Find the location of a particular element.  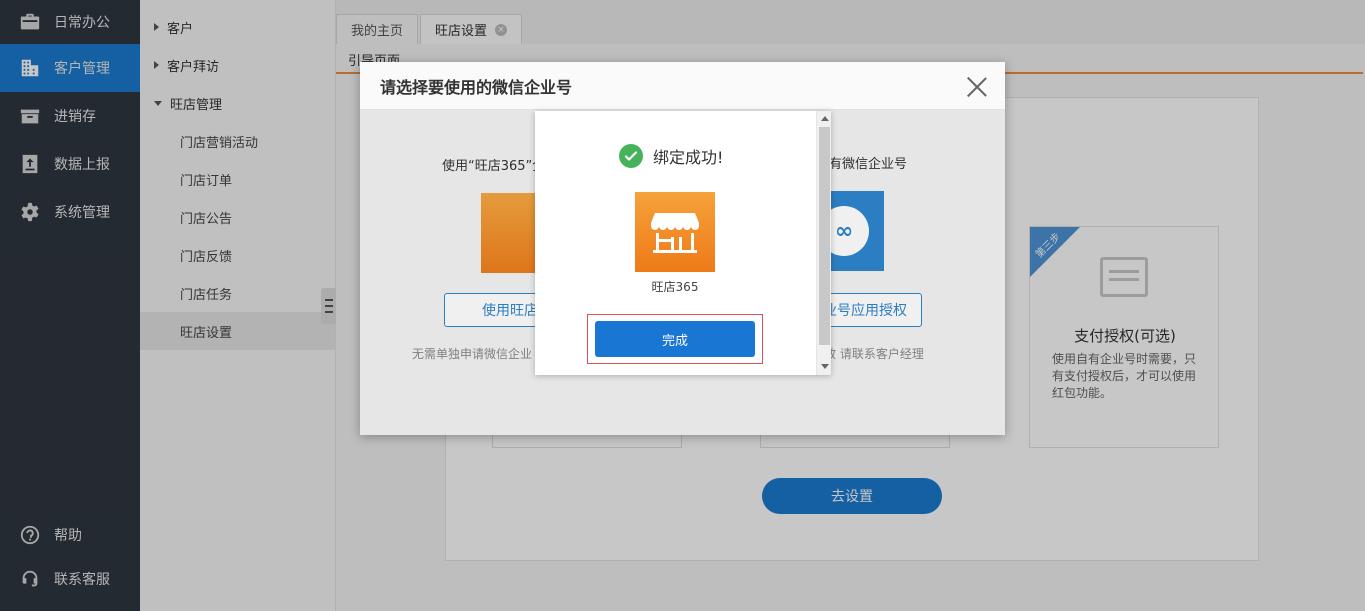

done-button-highlight: 完成 is located at coordinates (675, 339).